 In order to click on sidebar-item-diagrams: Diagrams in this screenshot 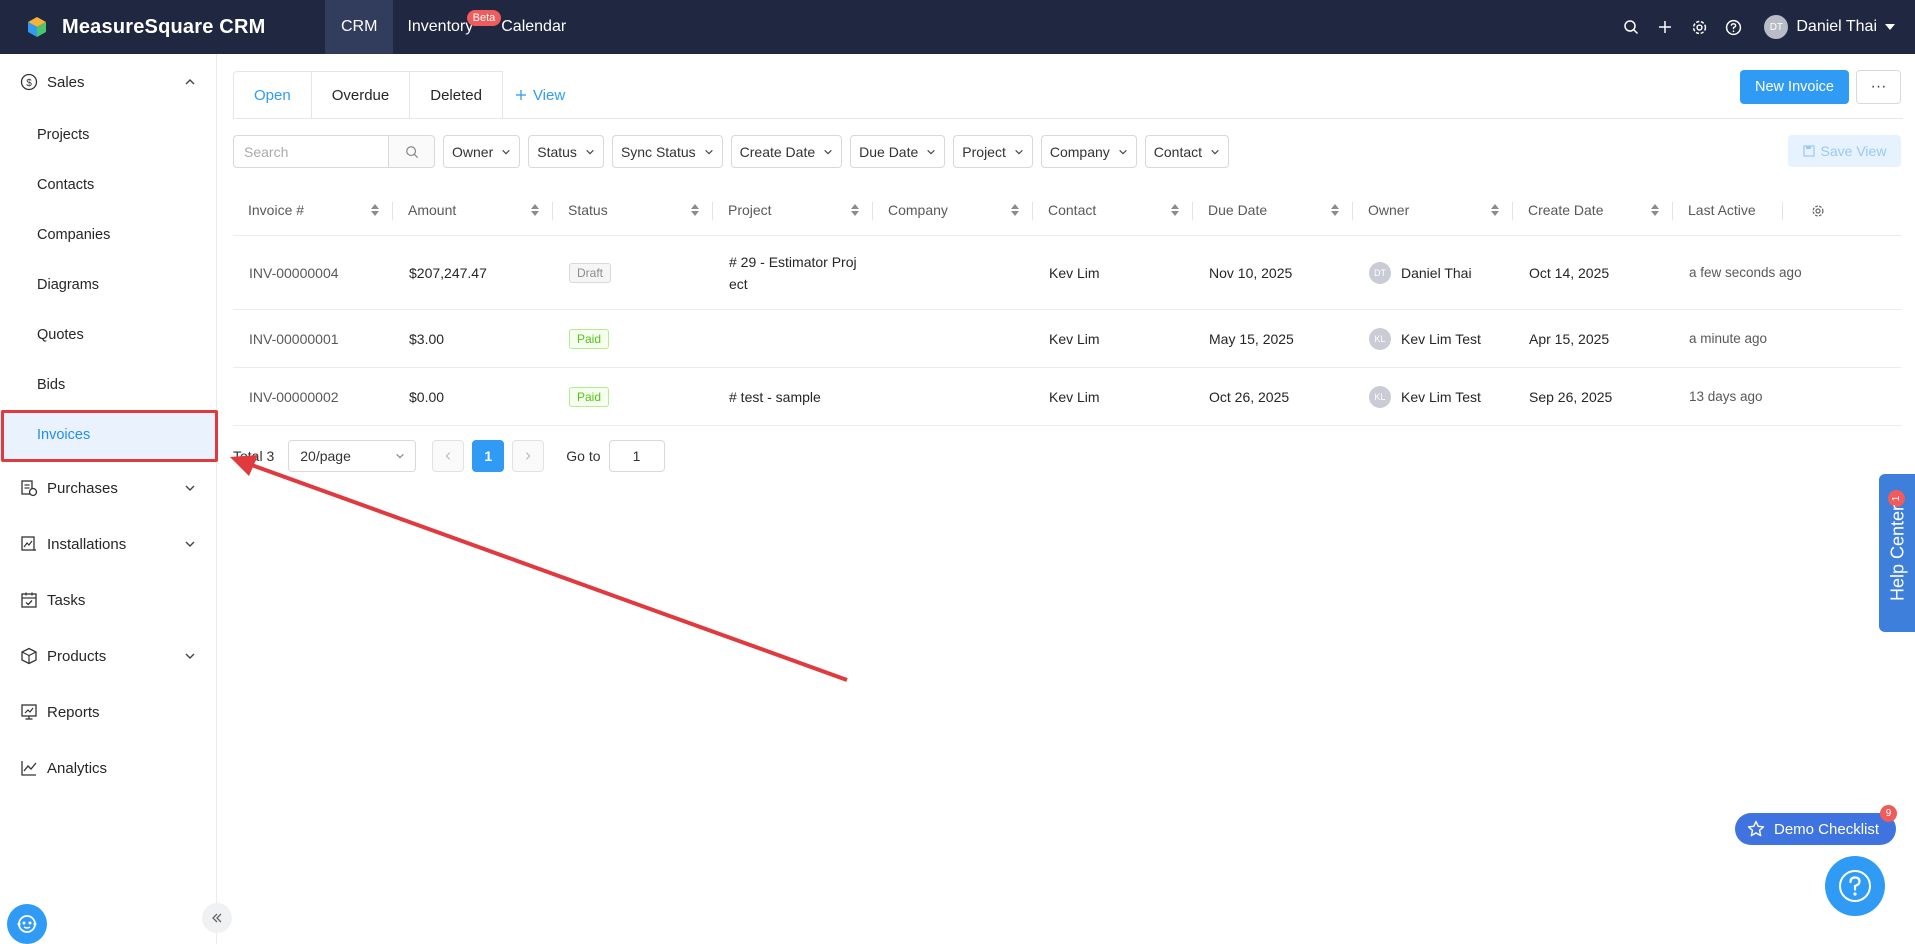, I will do `click(108, 285)`.